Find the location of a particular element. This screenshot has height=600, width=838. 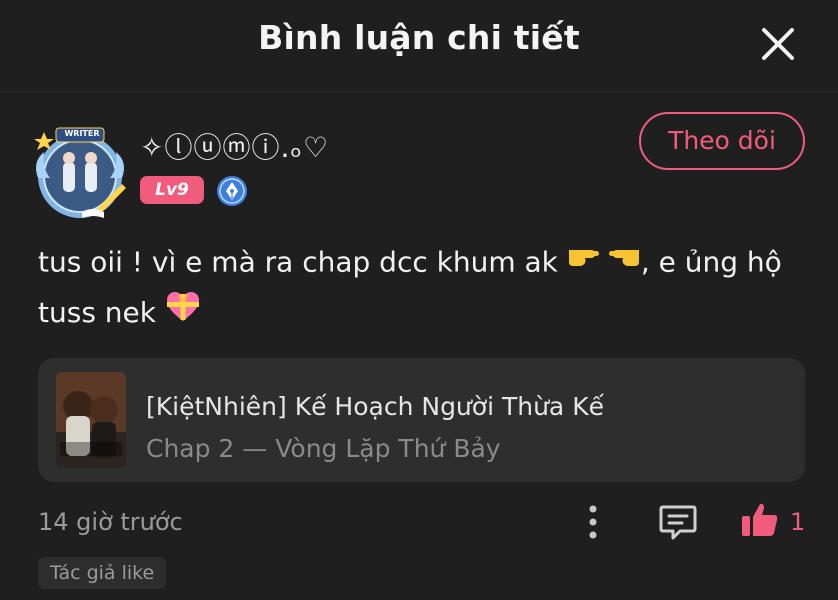

avatar-badge-text: WRITER is located at coordinates (82, 133).